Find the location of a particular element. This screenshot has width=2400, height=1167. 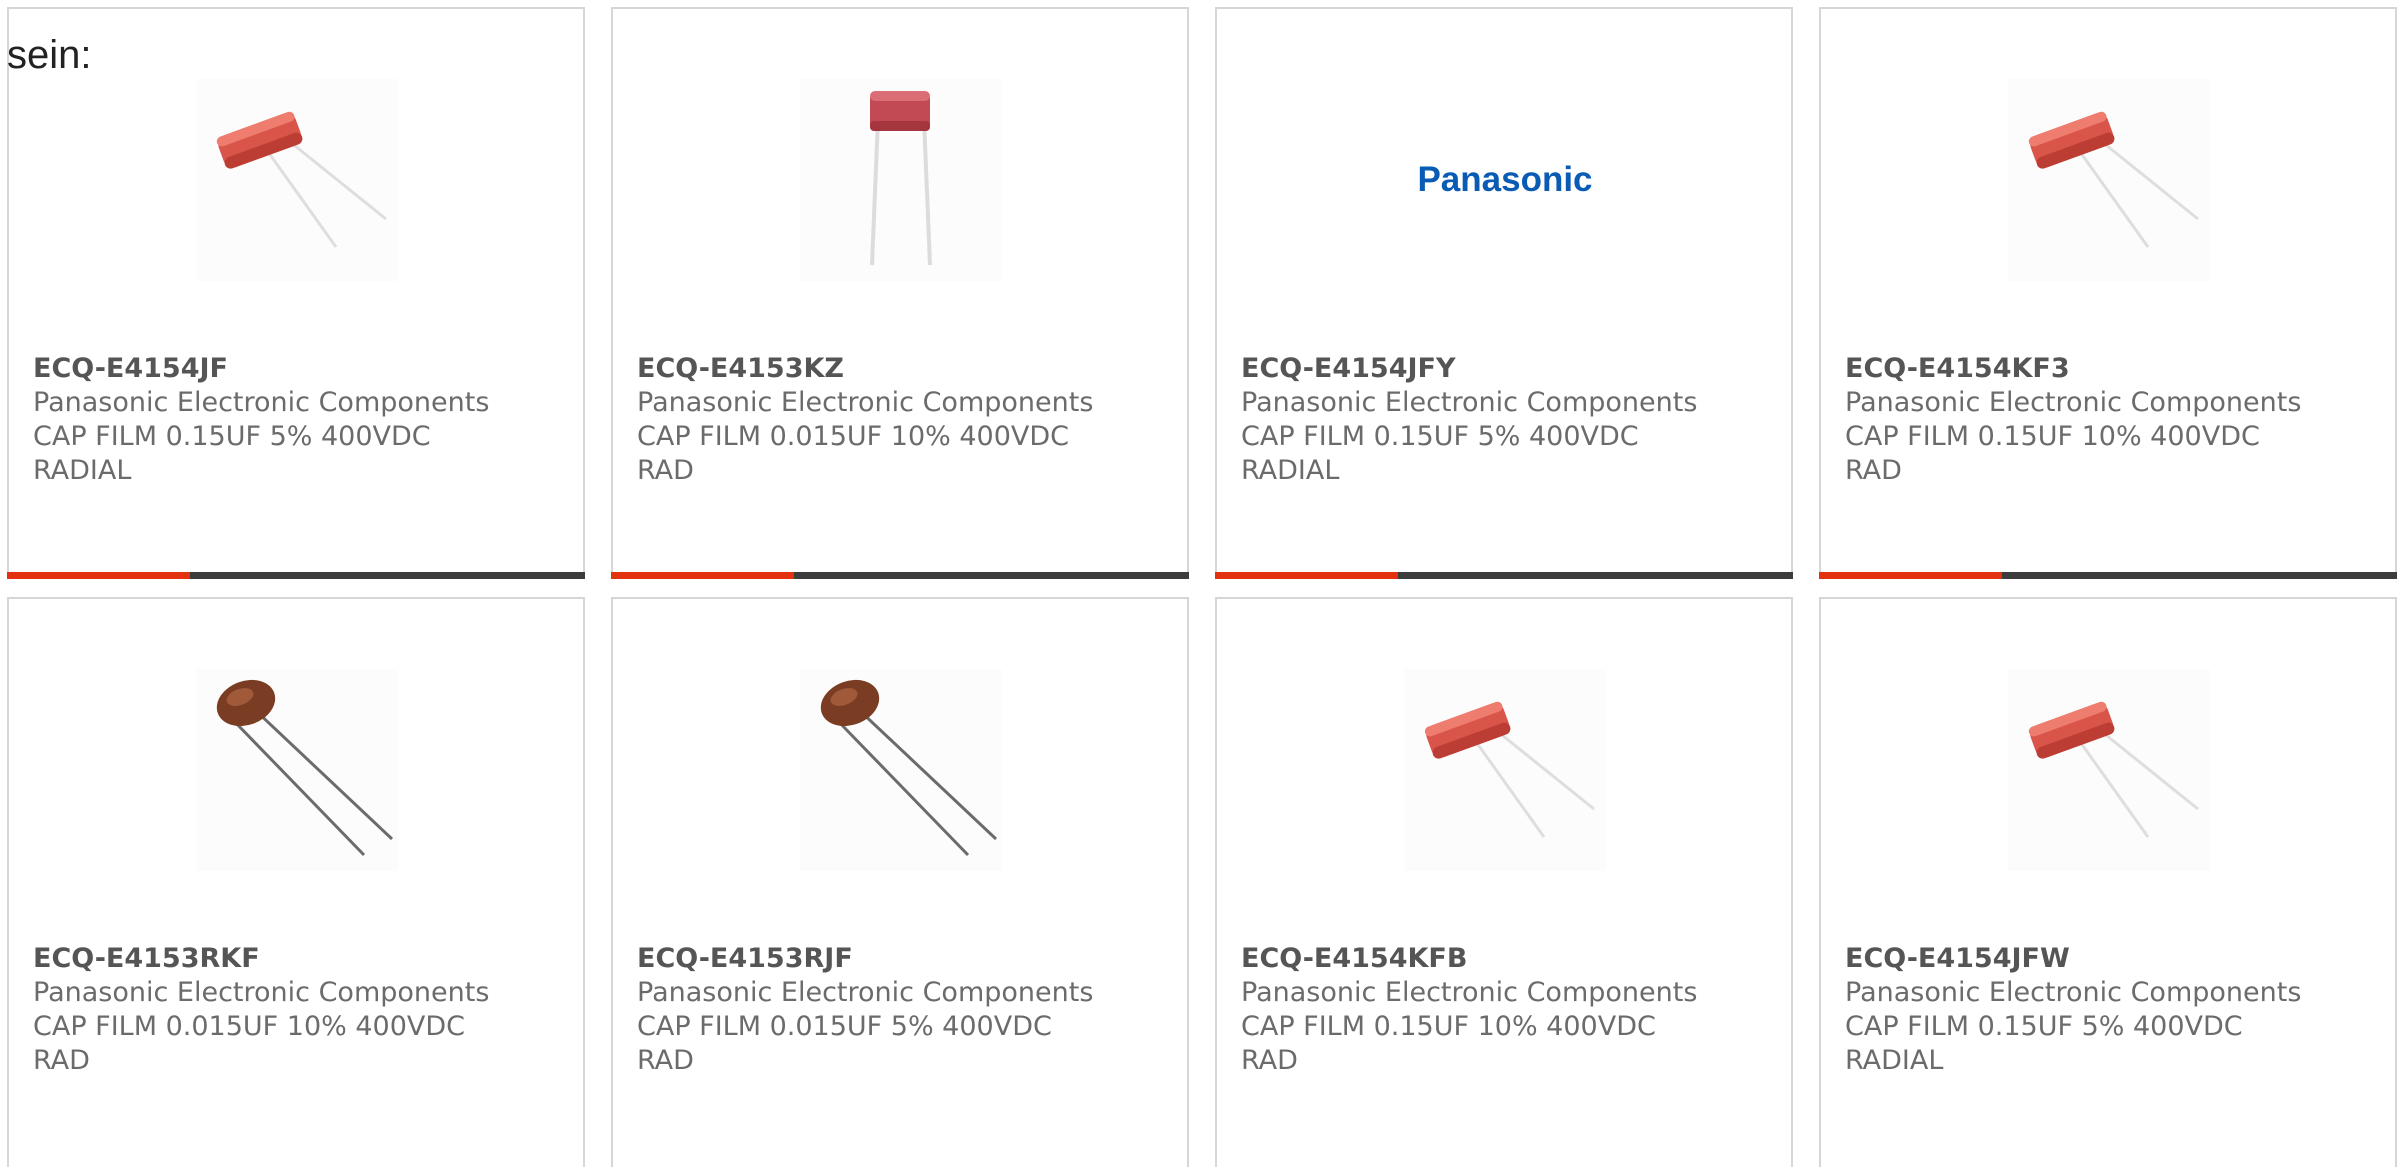

product-image: Panasonic is located at coordinates (1505, 180).